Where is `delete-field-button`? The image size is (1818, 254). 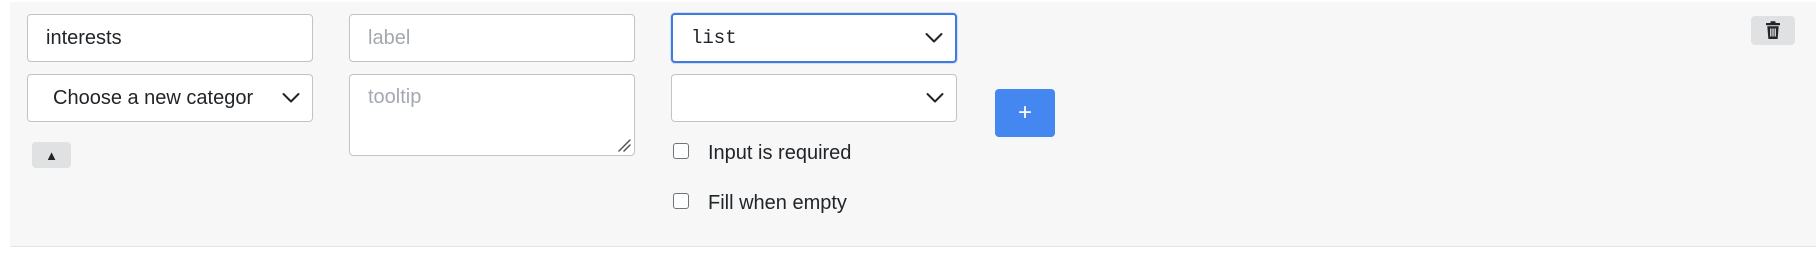 delete-field-button is located at coordinates (1773, 30).